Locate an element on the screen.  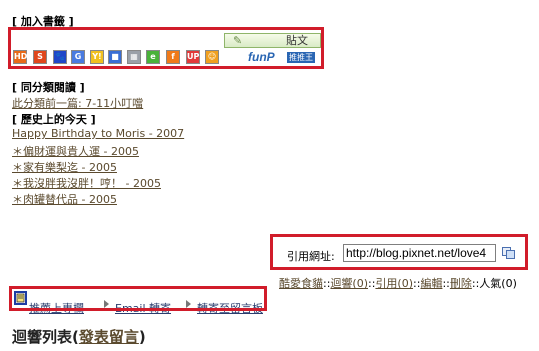
hd-icon: HD is located at coordinates (20, 57).